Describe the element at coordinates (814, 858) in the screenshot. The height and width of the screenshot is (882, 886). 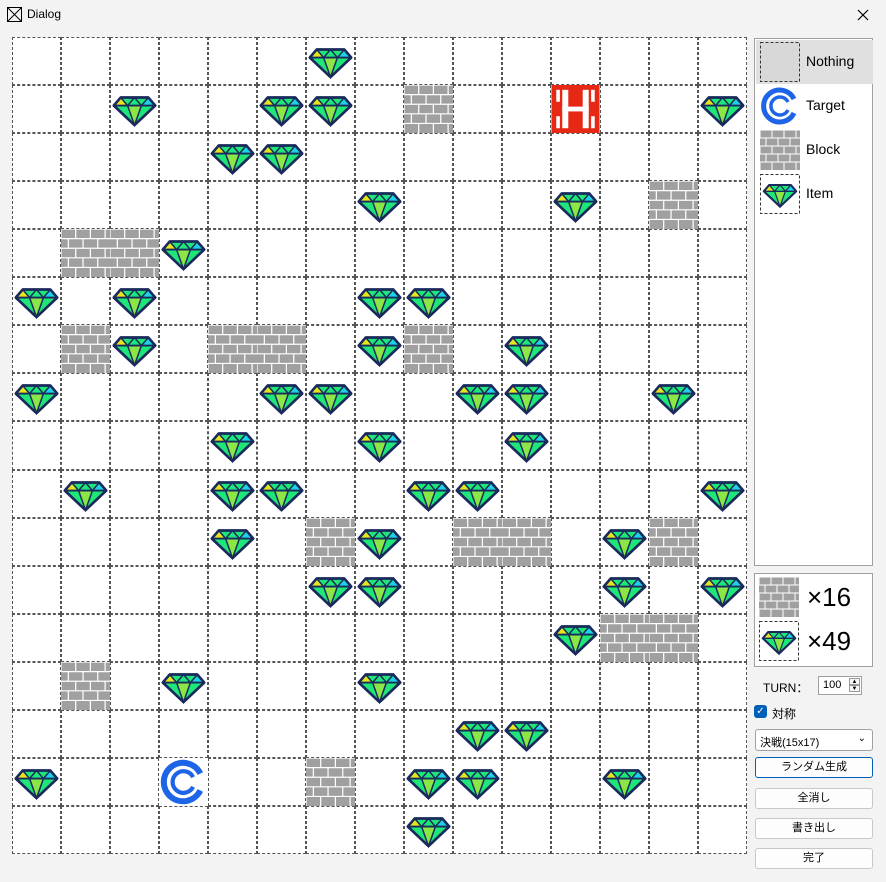
I see `done-button: 完了` at that location.